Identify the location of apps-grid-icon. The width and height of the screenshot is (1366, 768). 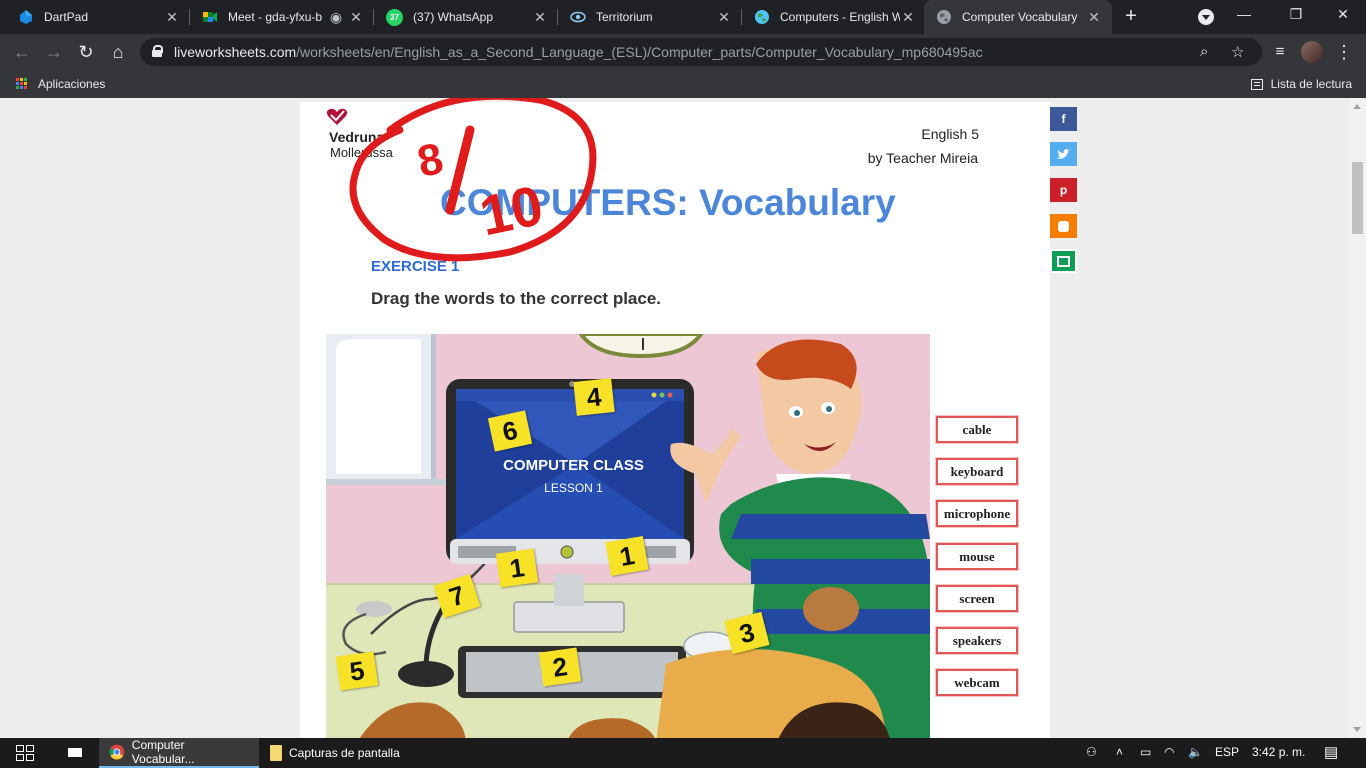
(22, 84).